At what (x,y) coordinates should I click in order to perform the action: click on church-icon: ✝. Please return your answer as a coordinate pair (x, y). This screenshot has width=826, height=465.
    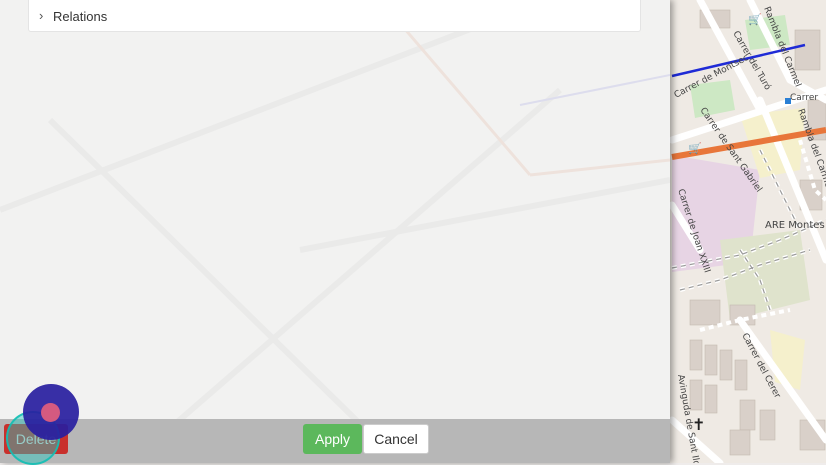
    Looking at the image, I should click on (698, 425).